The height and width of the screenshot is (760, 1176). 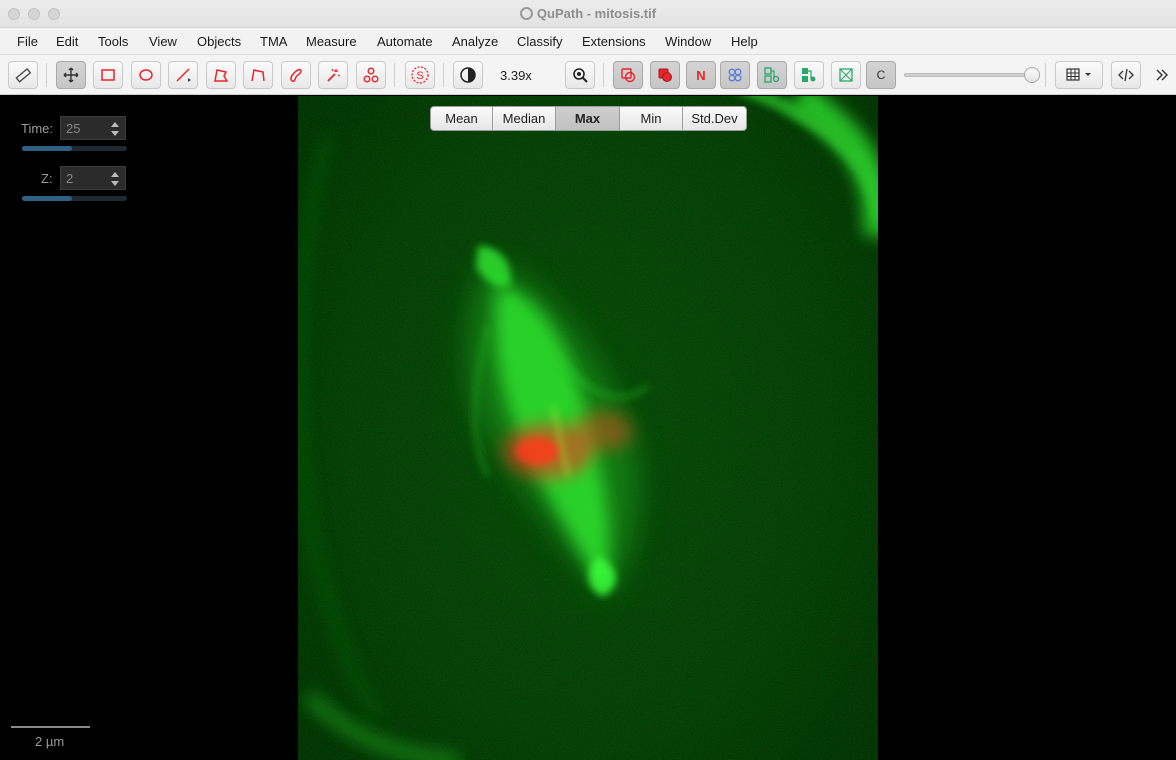 I want to click on detections-icon, so click(x=772, y=75).